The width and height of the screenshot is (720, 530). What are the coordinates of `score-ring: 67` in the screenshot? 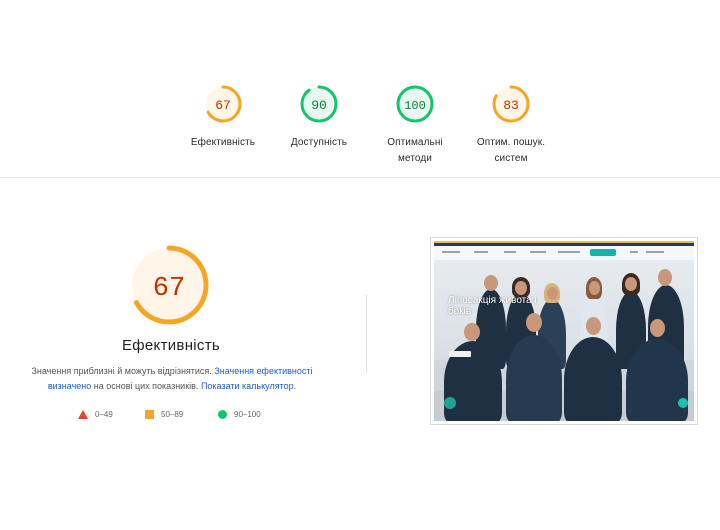 It's located at (223, 104).